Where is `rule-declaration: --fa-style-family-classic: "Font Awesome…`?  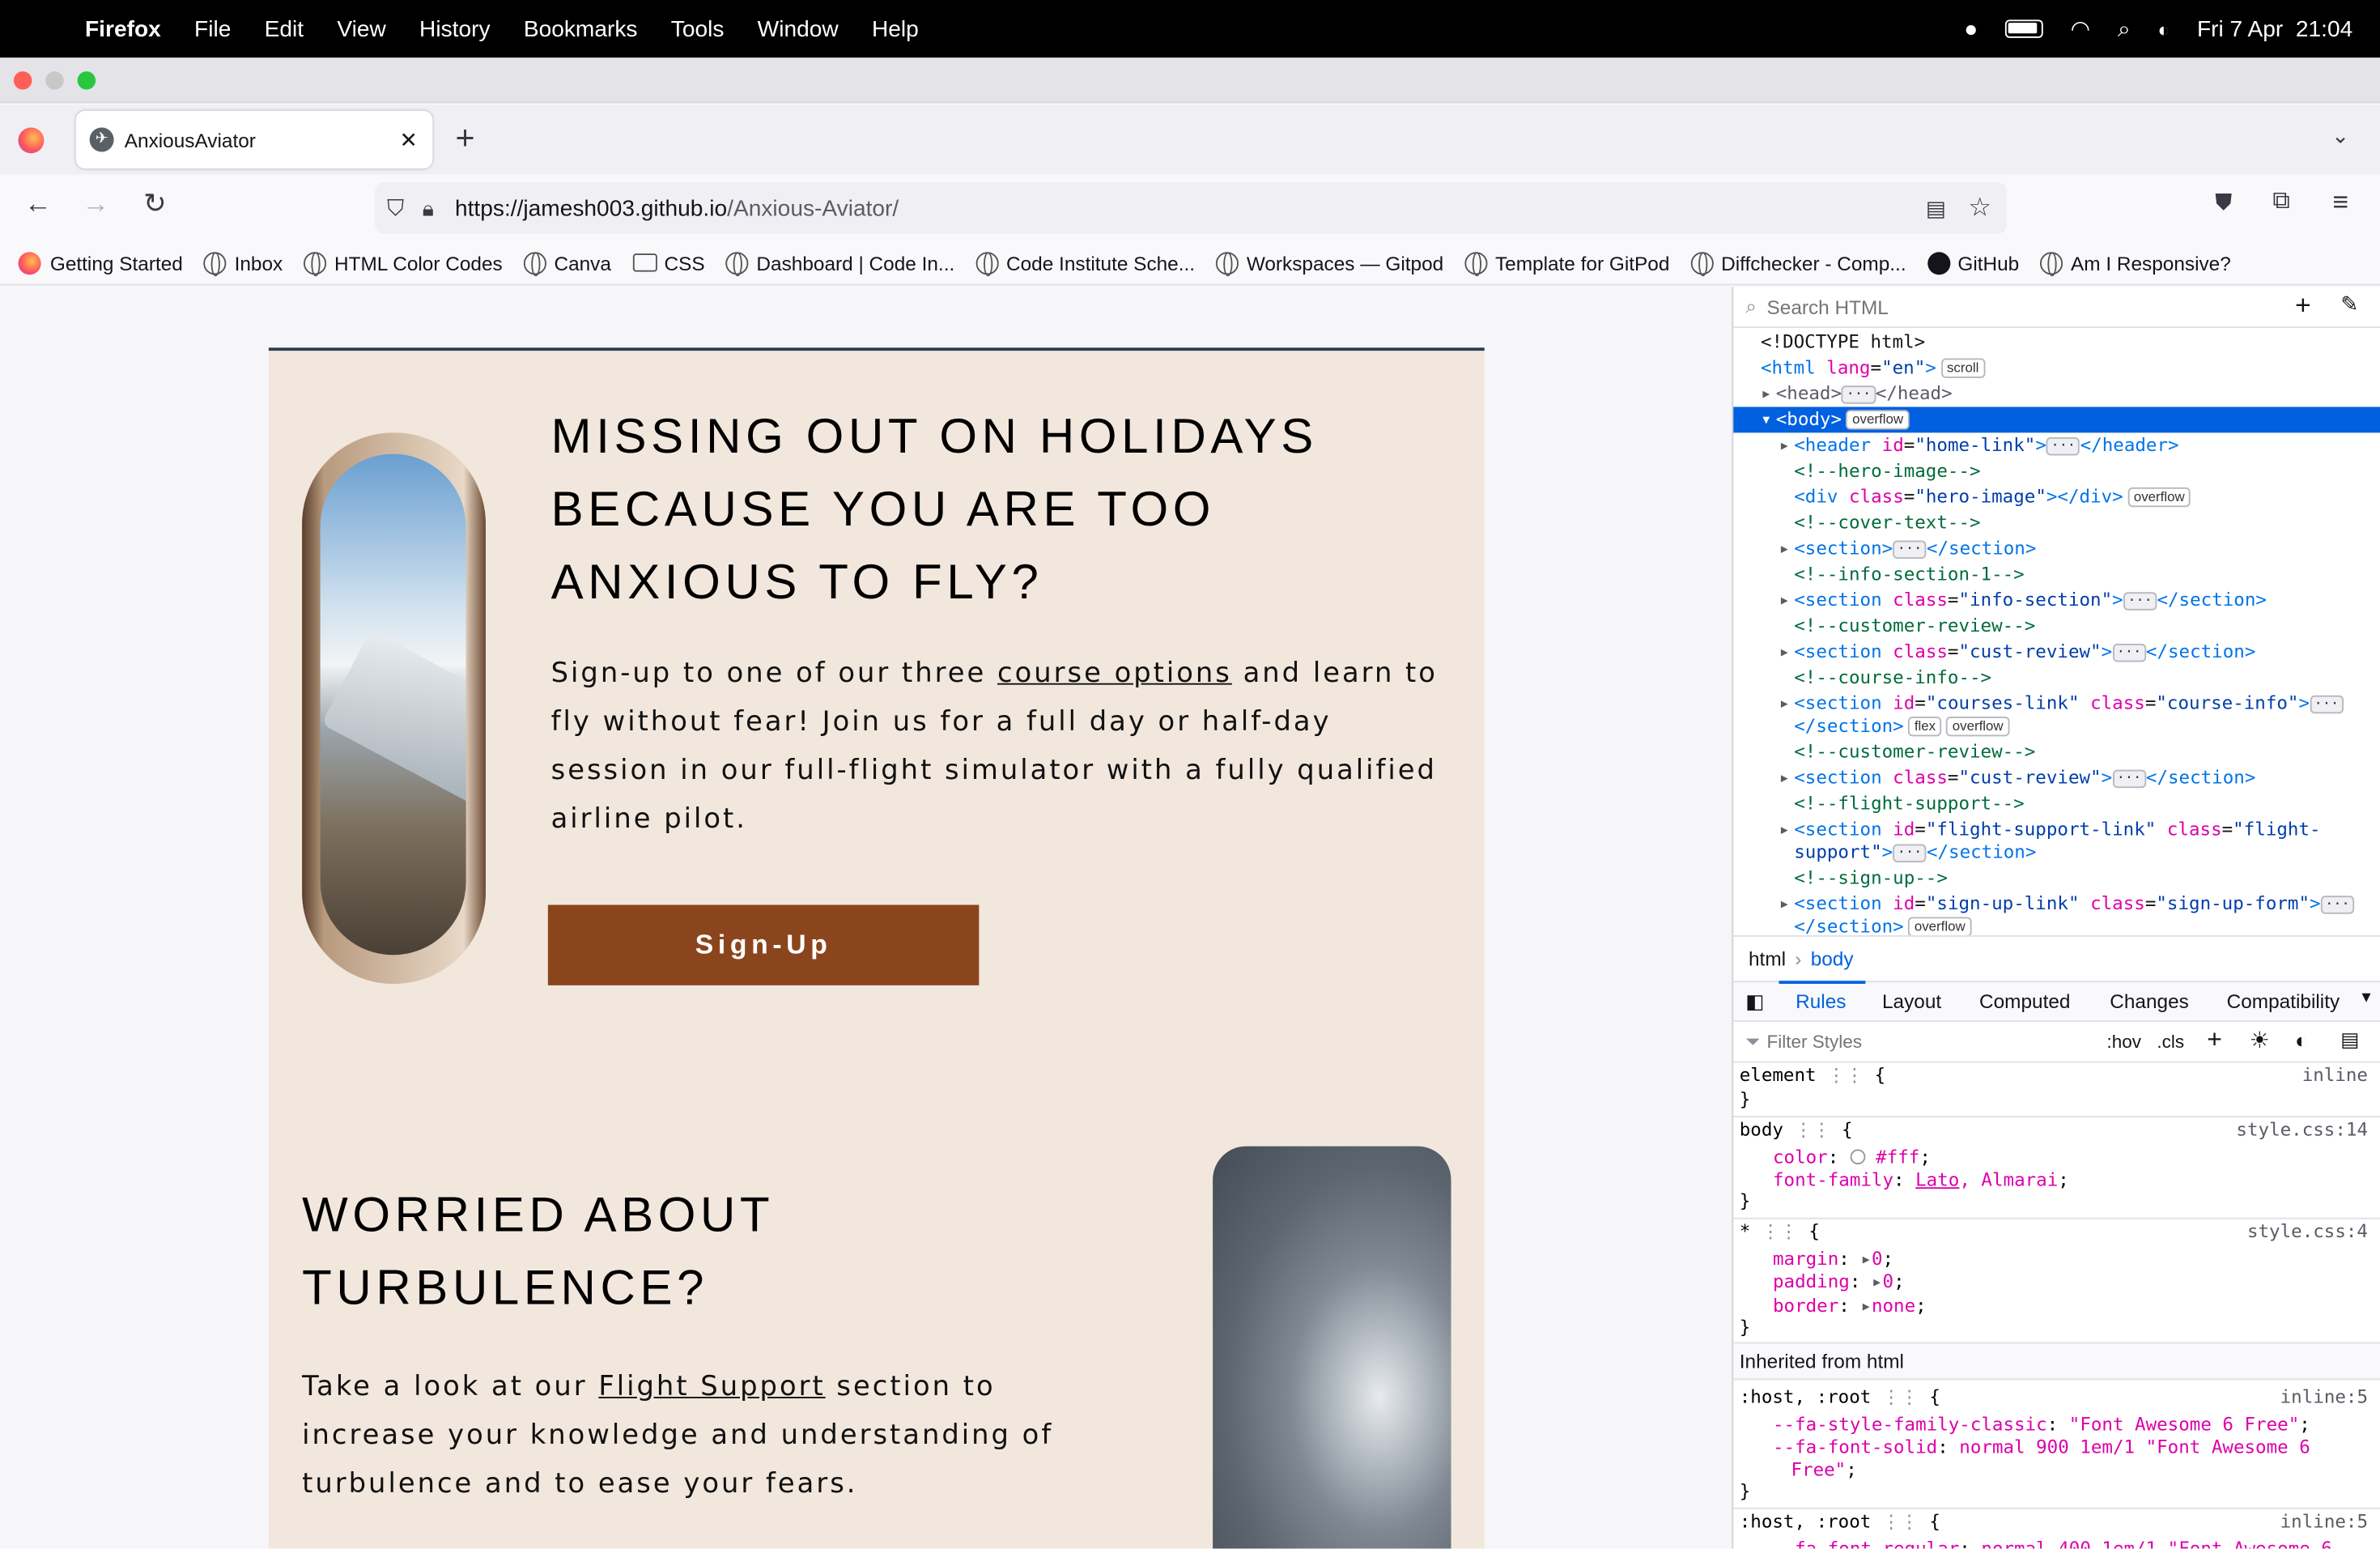 rule-declaration: --fa-style-family-classic: "Font Awesome… is located at coordinates (2057, 1425).